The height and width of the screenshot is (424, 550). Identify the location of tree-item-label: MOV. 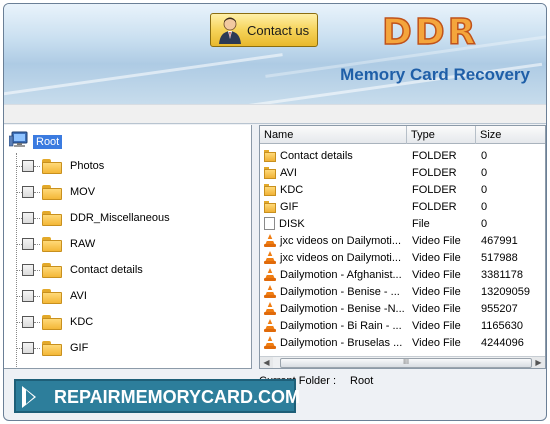
(83, 192).